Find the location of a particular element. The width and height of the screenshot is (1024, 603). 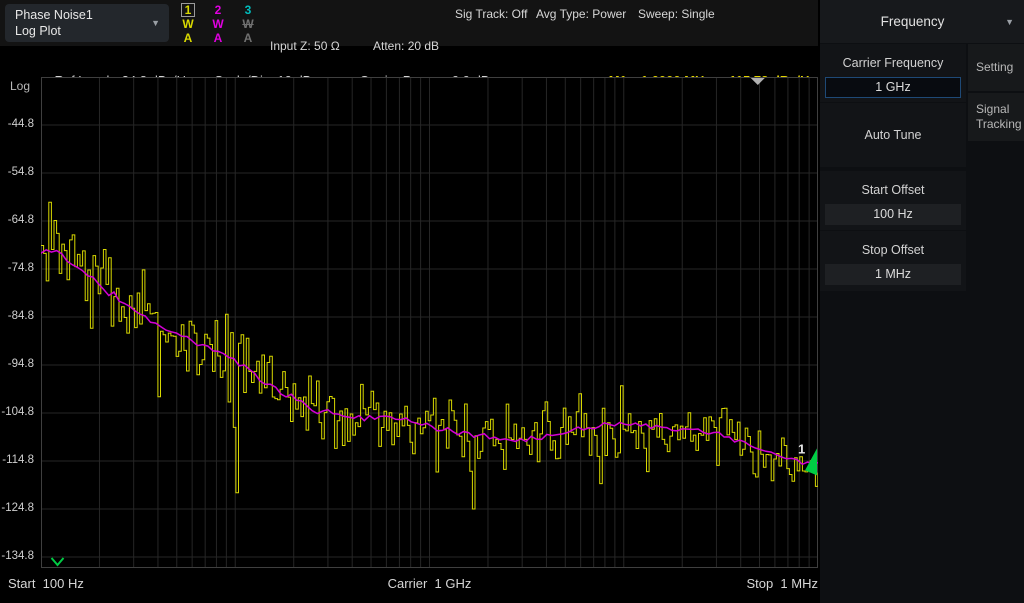

marker-1-label: 1 is located at coordinates (801, 448).